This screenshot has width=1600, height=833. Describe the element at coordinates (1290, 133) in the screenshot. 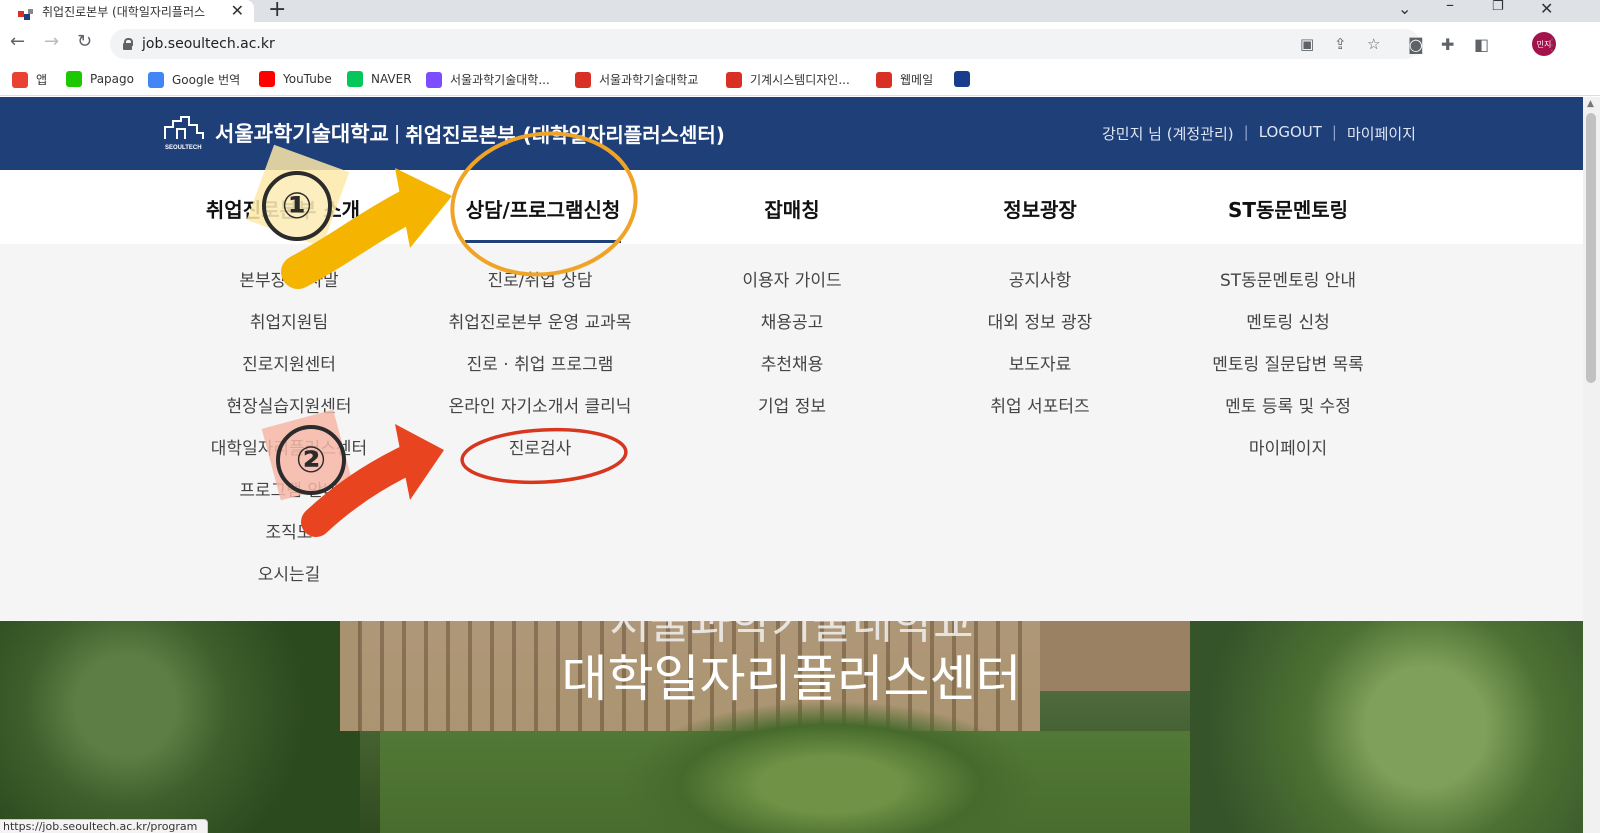

I see `logout-link: LOGOUT` at that location.